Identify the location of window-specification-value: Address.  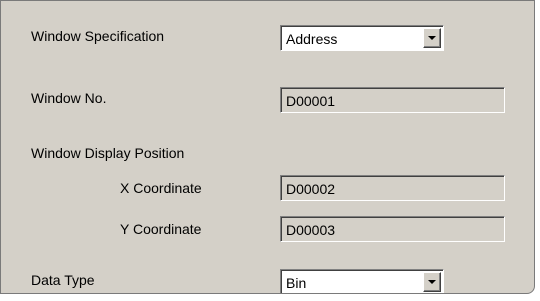
(312, 39).